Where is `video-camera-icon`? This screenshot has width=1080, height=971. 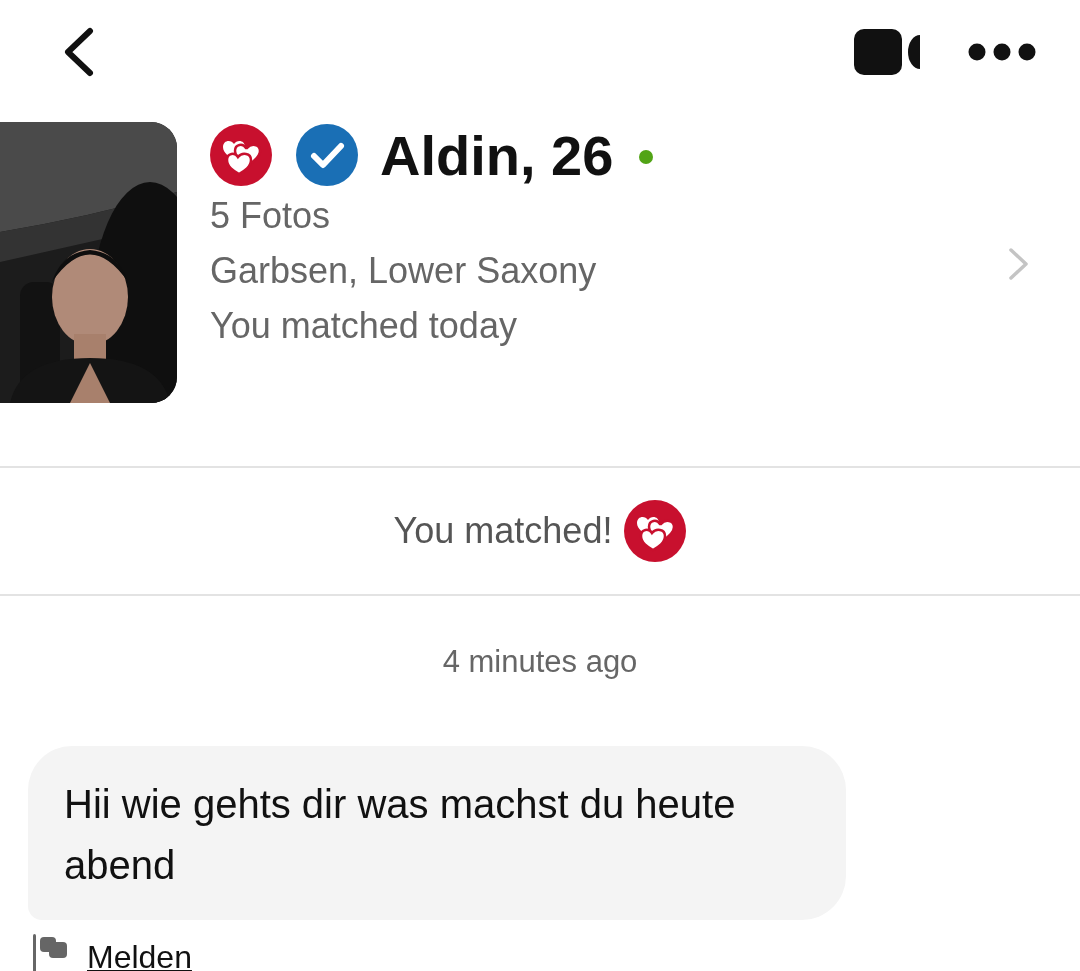 video-camera-icon is located at coordinates (888, 52).